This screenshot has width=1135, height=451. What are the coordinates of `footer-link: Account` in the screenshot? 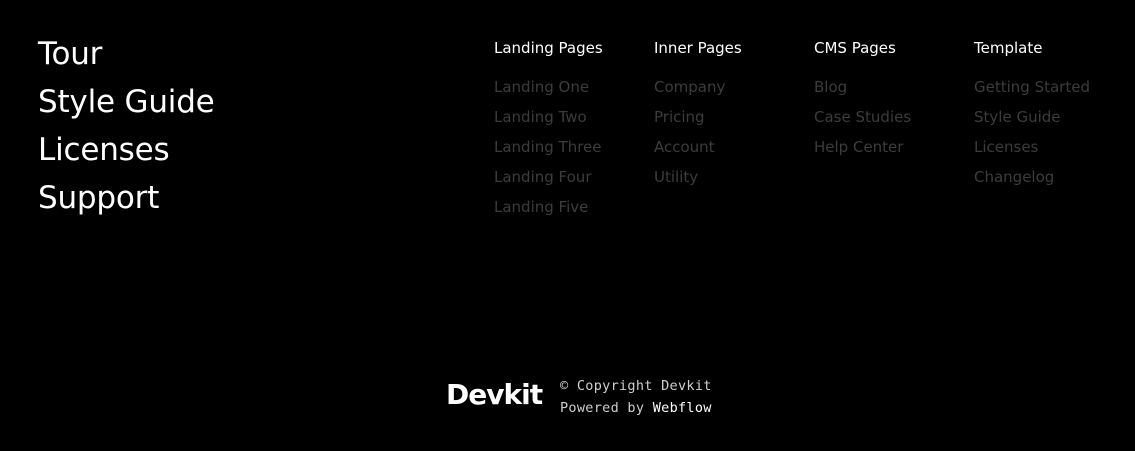 It's located at (698, 147).